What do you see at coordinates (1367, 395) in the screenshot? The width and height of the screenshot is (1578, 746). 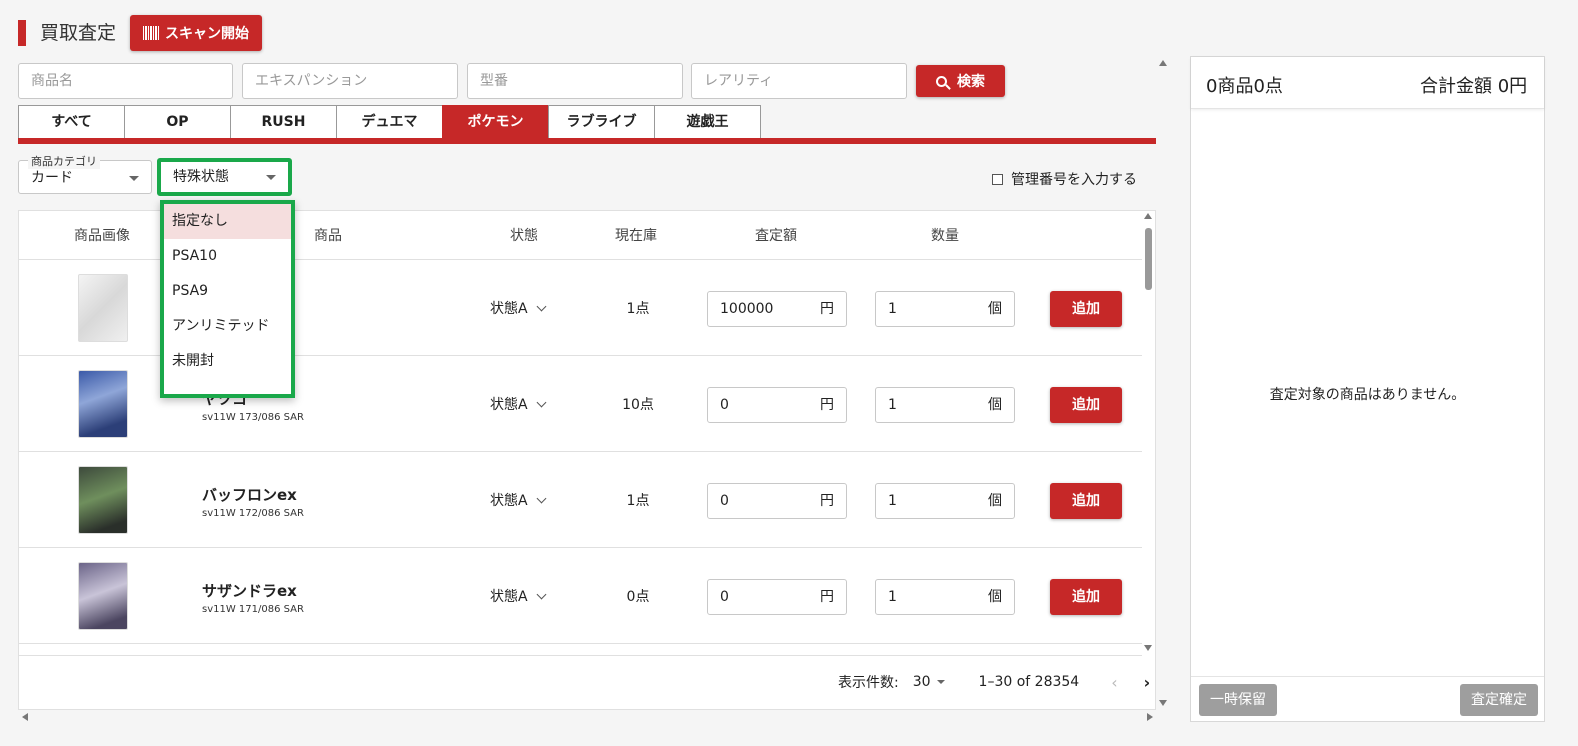 I see `empty-message: 査定対象の商品はありません。` at bounding box center [1367, 395].